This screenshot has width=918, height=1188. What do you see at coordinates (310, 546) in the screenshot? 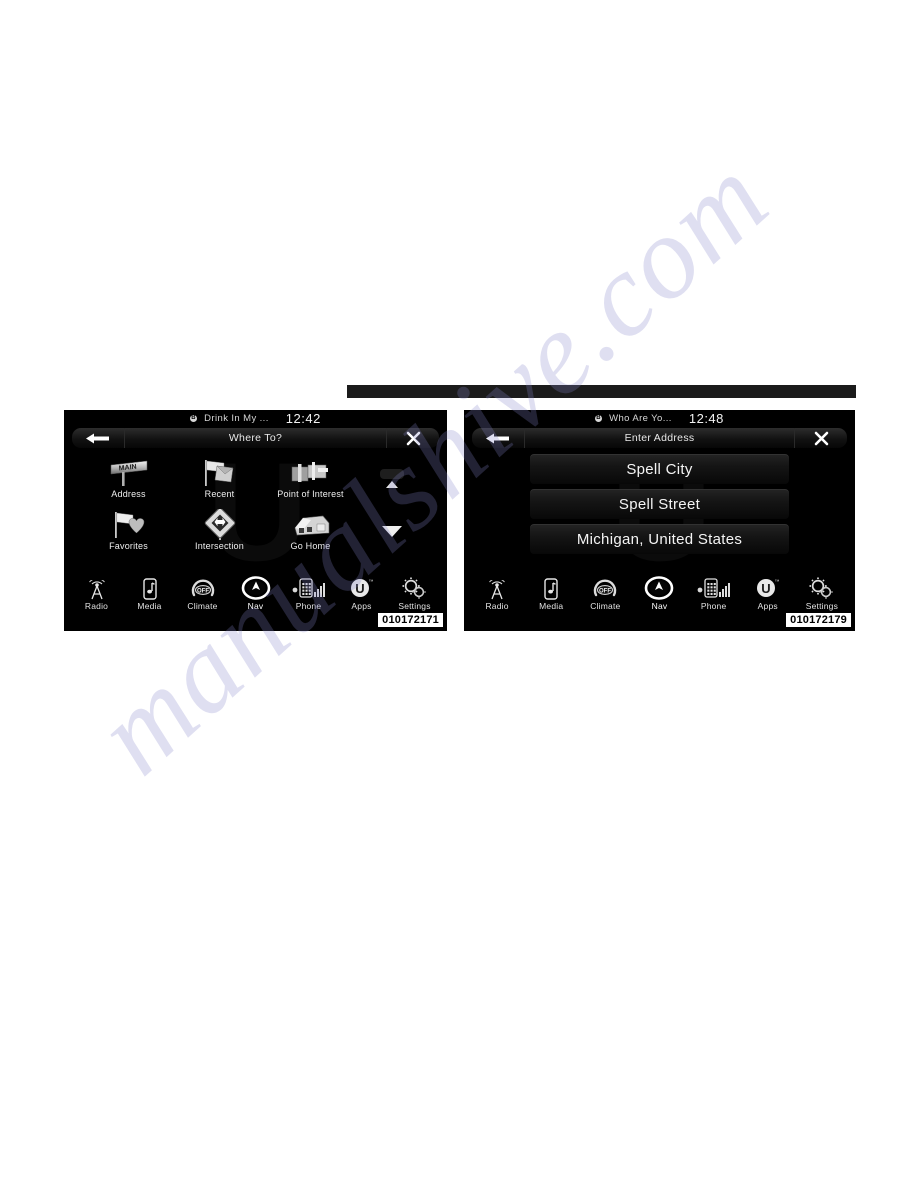
I see `tile-label: Go Home` at bounding box center [310, 546].